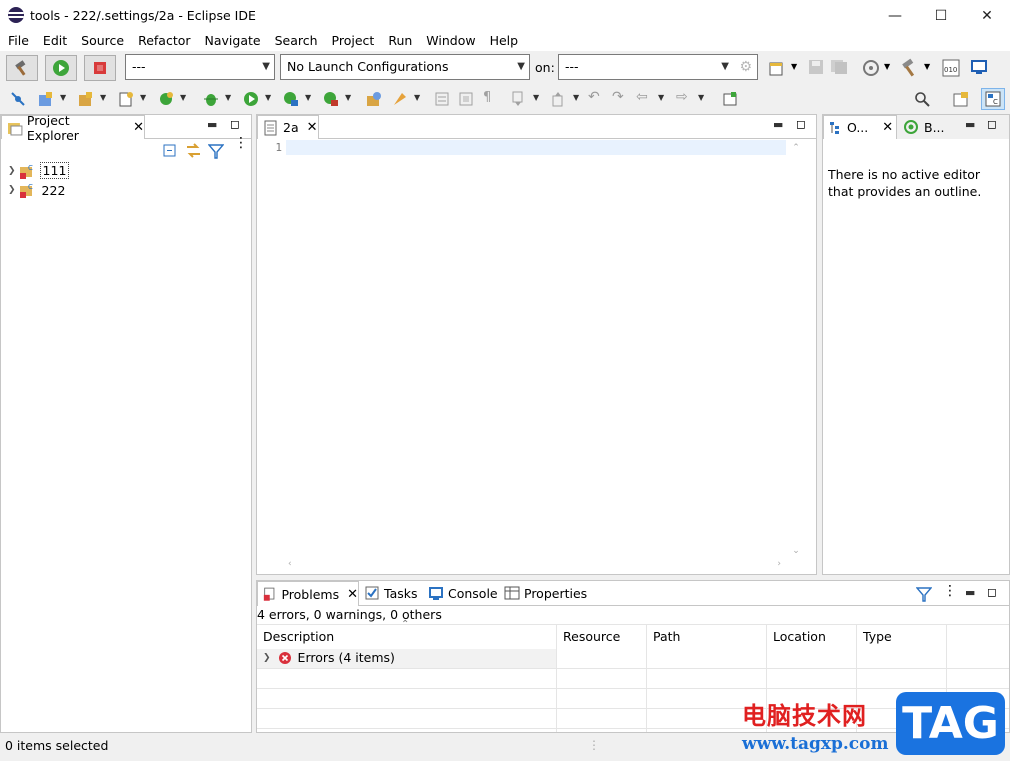 This screenshot has width=1010, height=761. I want to click on stop-button, so click(100, 68).